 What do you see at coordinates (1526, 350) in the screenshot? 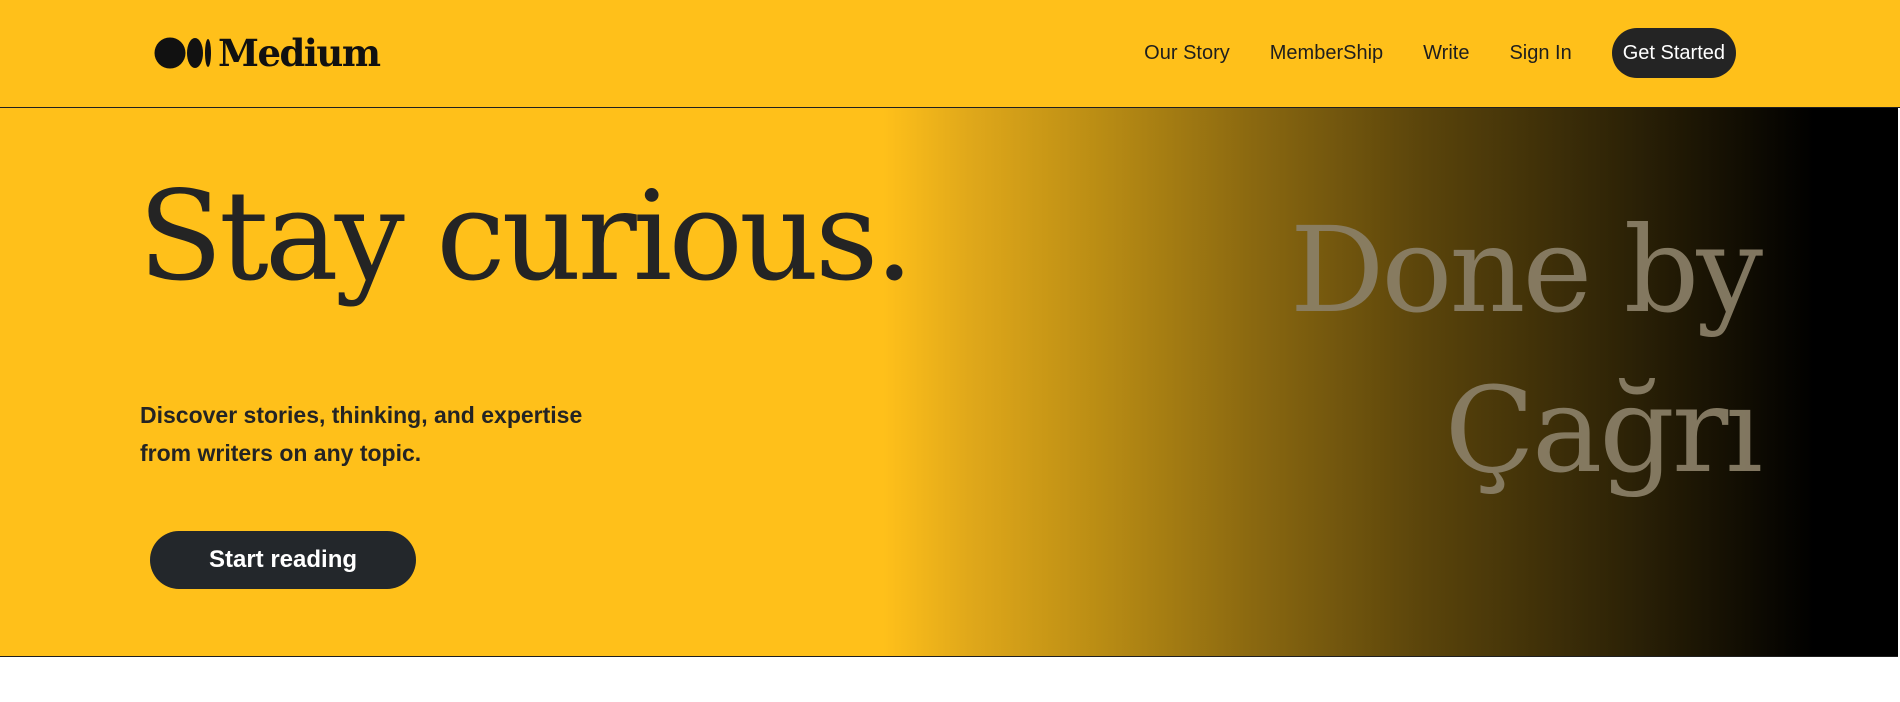
I see `author-credit-overlay: Done by Çağrı` at bounding box center [1526, 350].